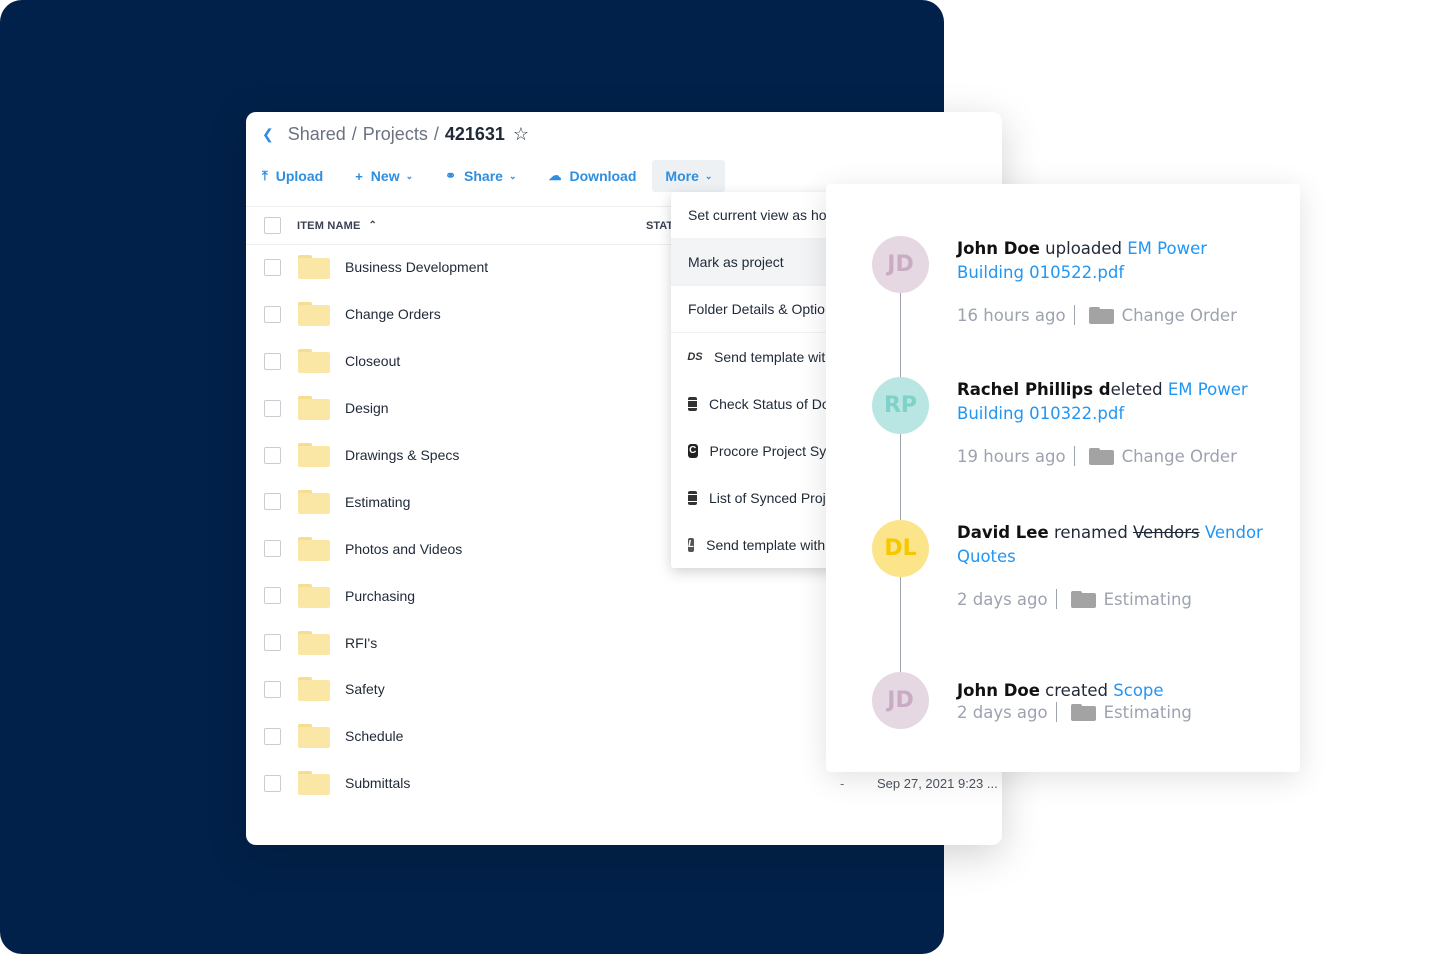 The width and height of the screenshot is (1440, 954). What do you see at coordinates (380, 596) in the screenshot?
I see `item-name: Purchasing` at bounding box center [380, 596].